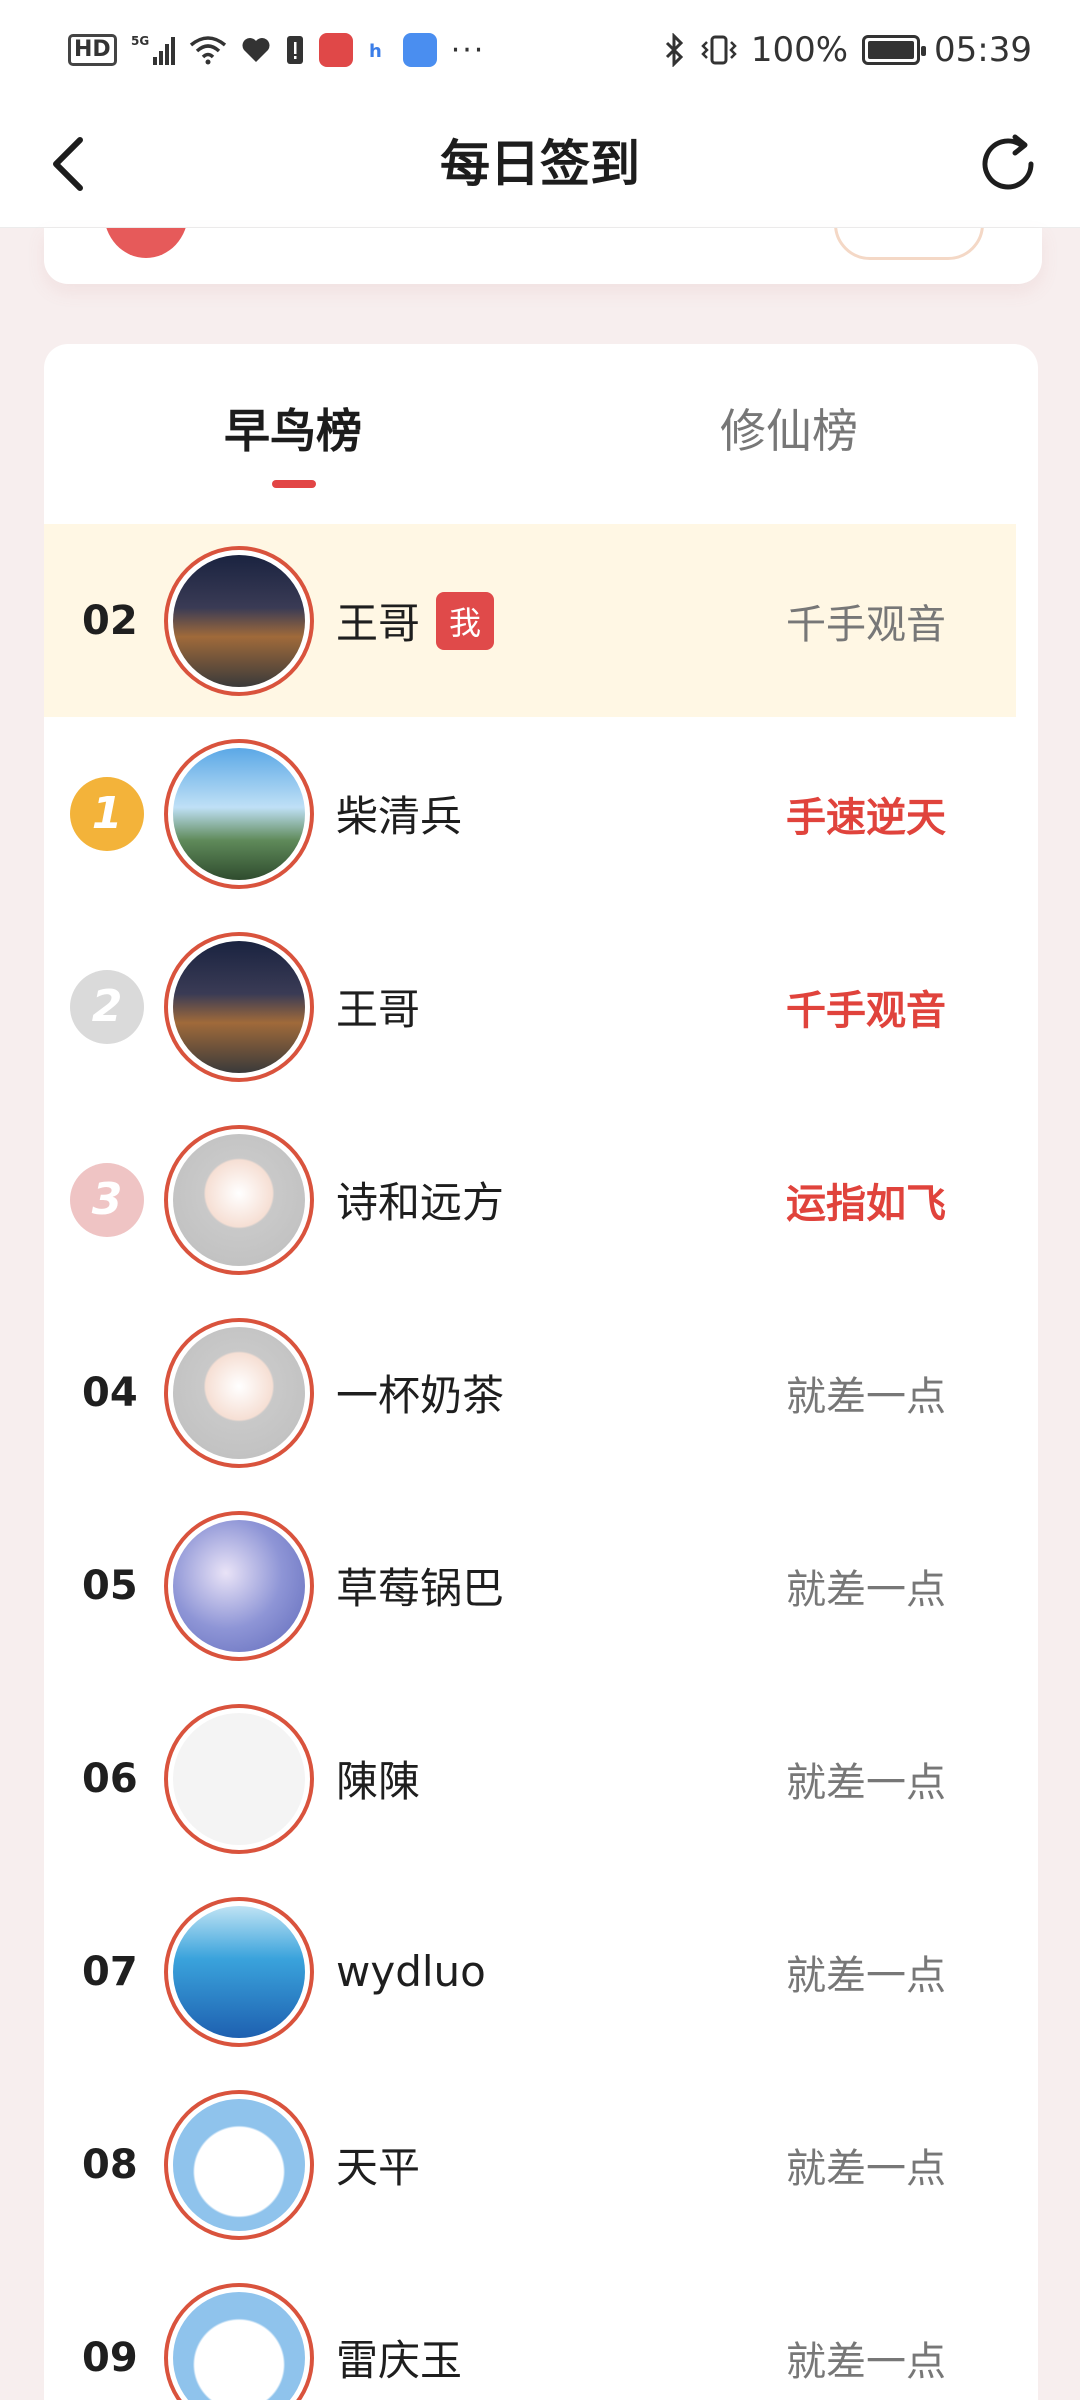 This screenshot has width=1080, height=2400. Describe the element at coordinates (530, 2330) in the screenshot. I see `list-item: 09 雷庆玉 就差一点` at that location.